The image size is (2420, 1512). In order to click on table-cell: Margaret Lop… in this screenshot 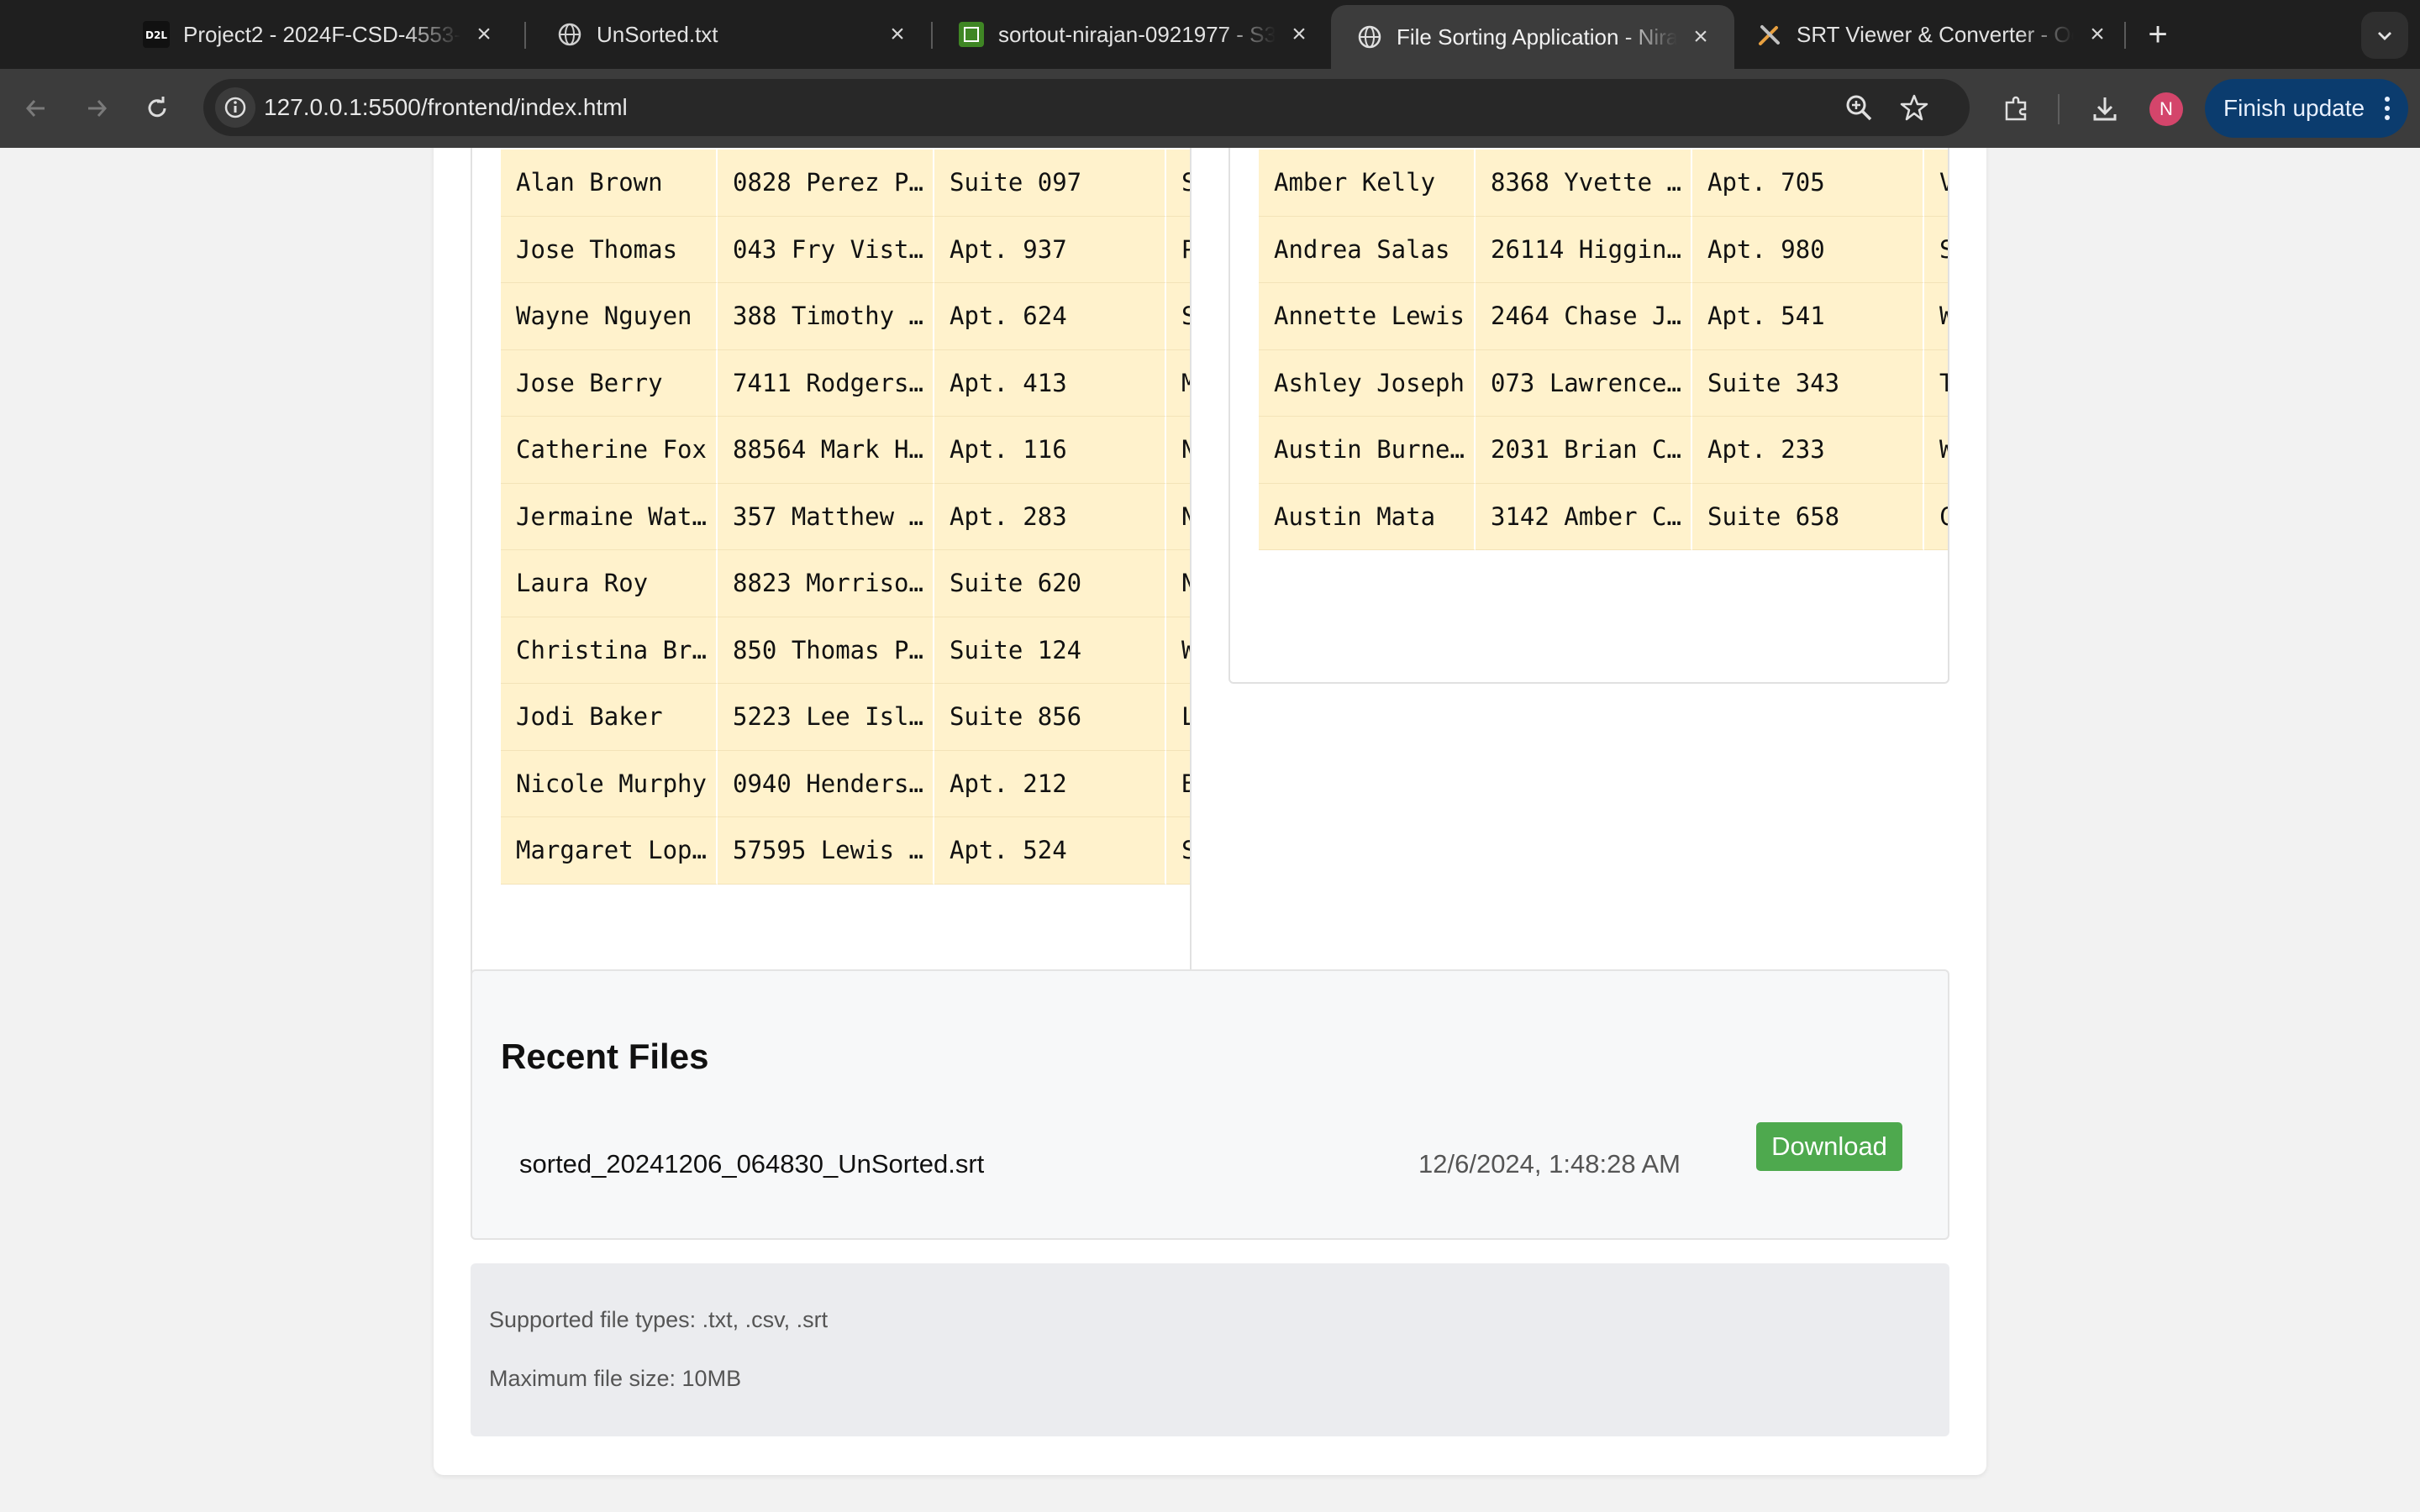, I will do `click(609, 851)`.